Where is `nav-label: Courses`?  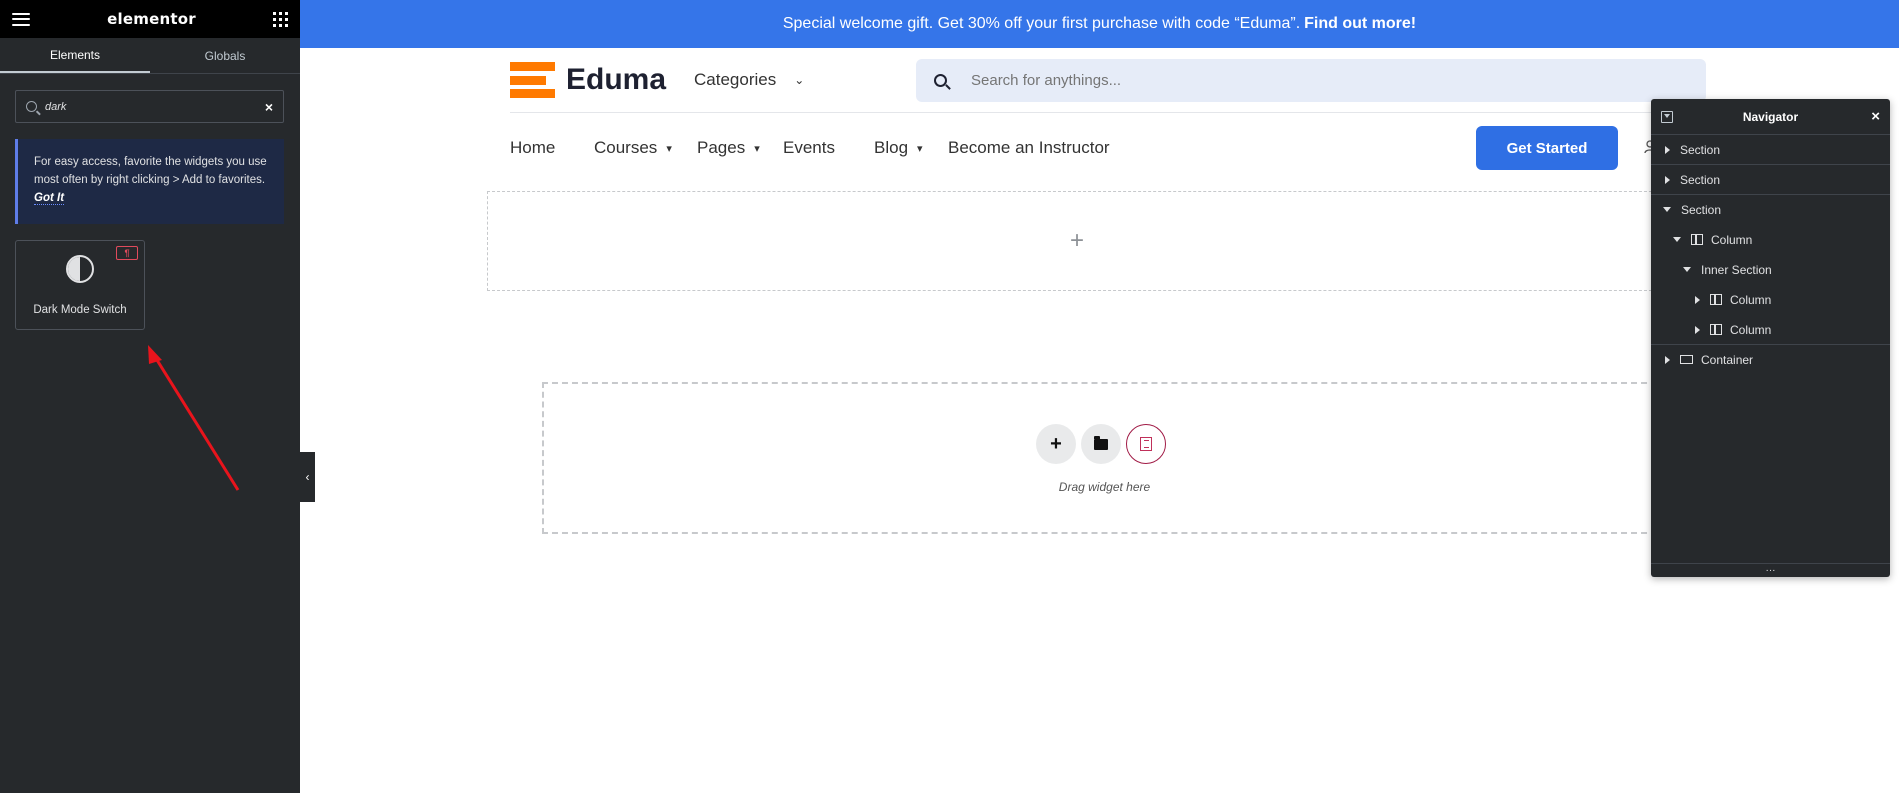 nav-label: Courses is located at coordinates (626, 147).